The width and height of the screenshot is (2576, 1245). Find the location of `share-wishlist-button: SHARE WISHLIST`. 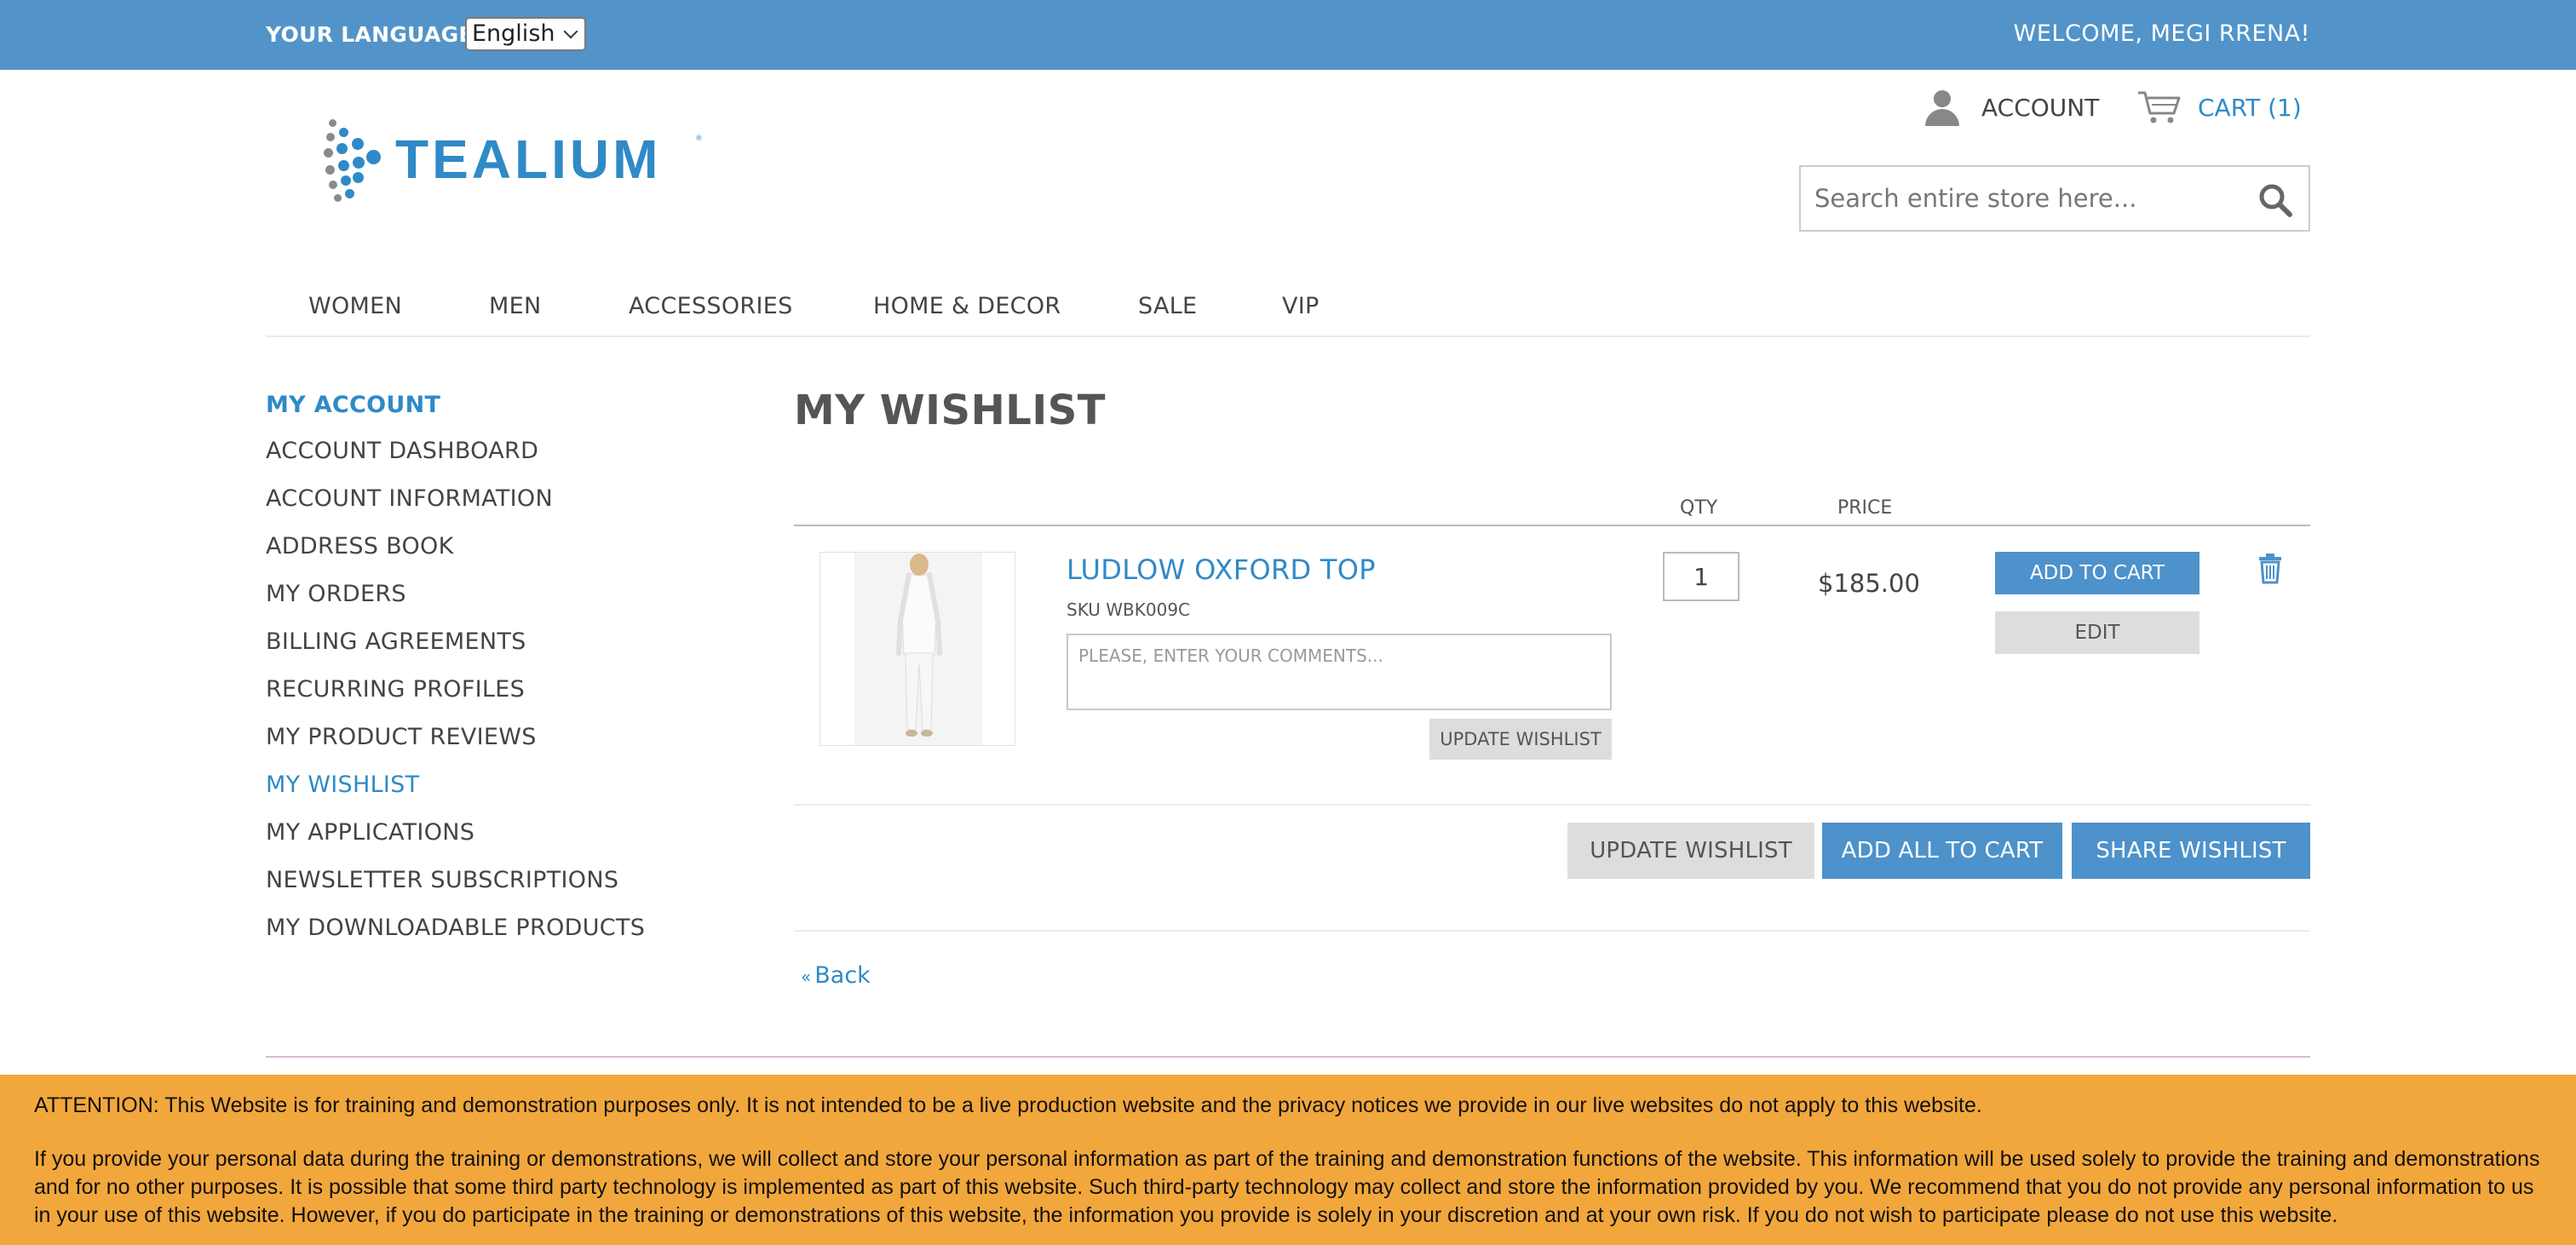

share-wishlist-button: SHARE WISHLIST is located at coordinates (2191, 851).